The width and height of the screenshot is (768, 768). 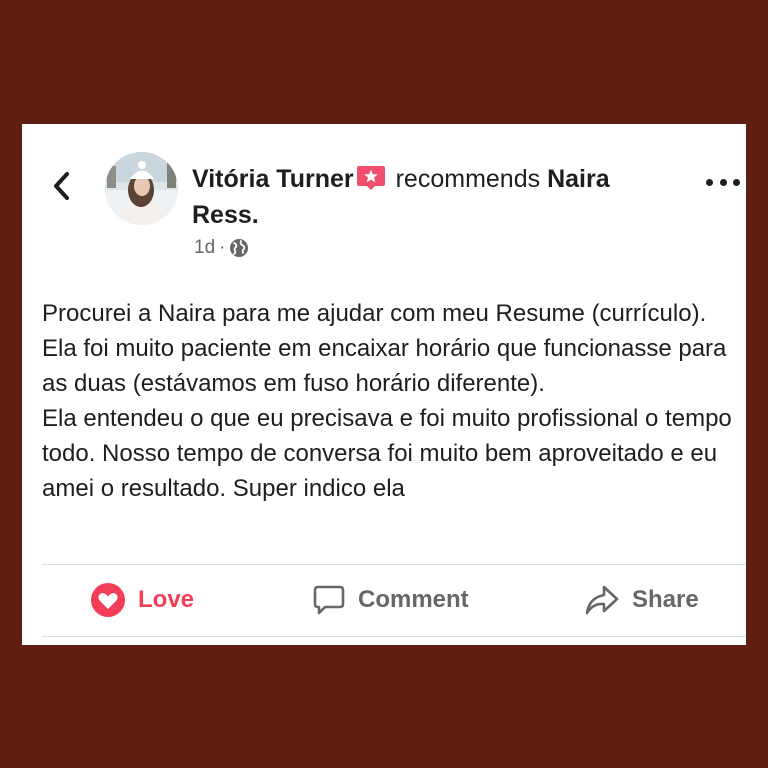 I want to click on chevron-left-icon, so click(x=61, y=186).